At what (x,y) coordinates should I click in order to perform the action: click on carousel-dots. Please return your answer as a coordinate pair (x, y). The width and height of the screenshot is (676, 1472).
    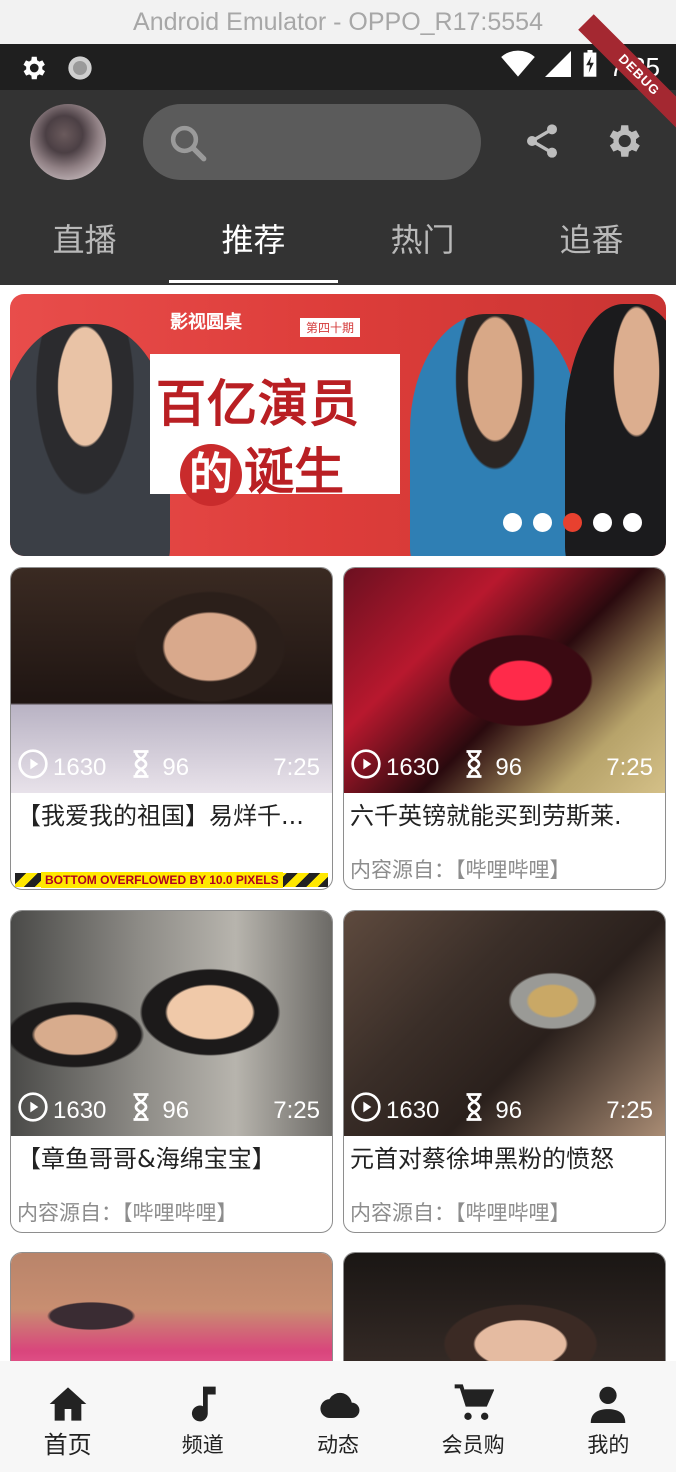
    Looking at the image, I should click on (572, 522).